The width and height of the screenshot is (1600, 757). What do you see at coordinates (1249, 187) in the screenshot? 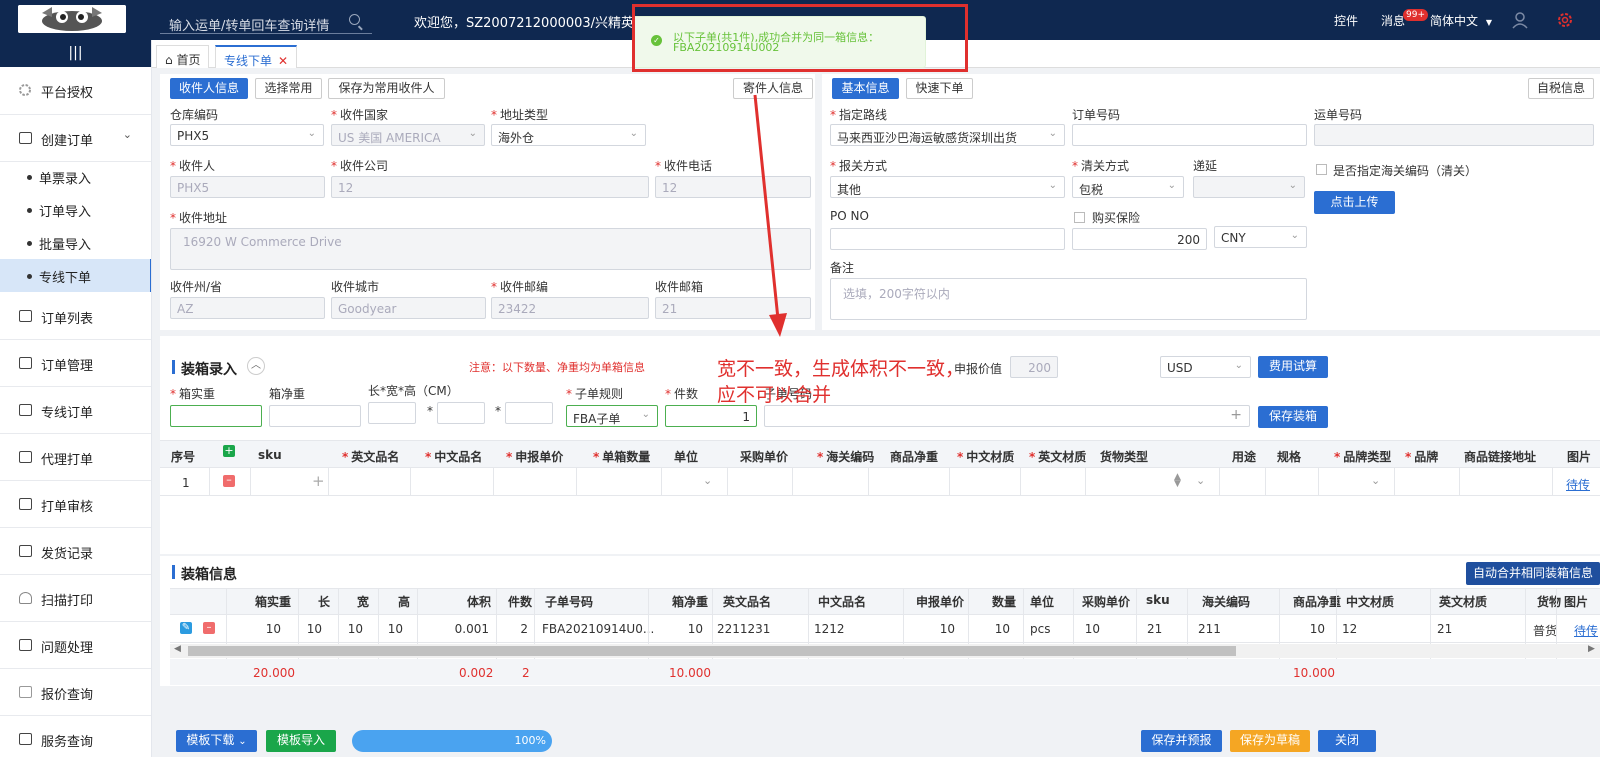
I see `deferred-select: ⌄` at bounding box center [1249, 187].